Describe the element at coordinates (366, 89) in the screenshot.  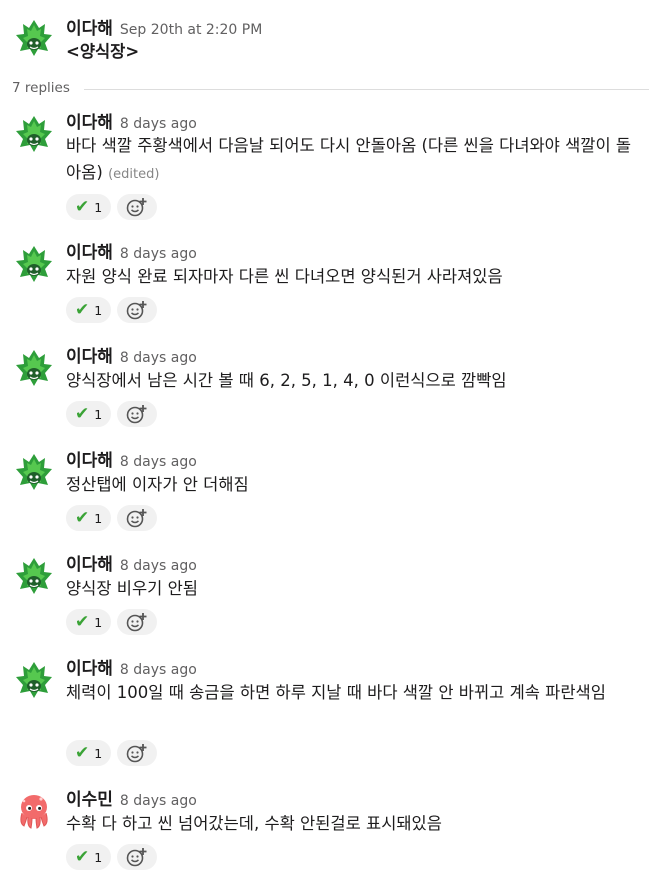
I see `divider` at that location.